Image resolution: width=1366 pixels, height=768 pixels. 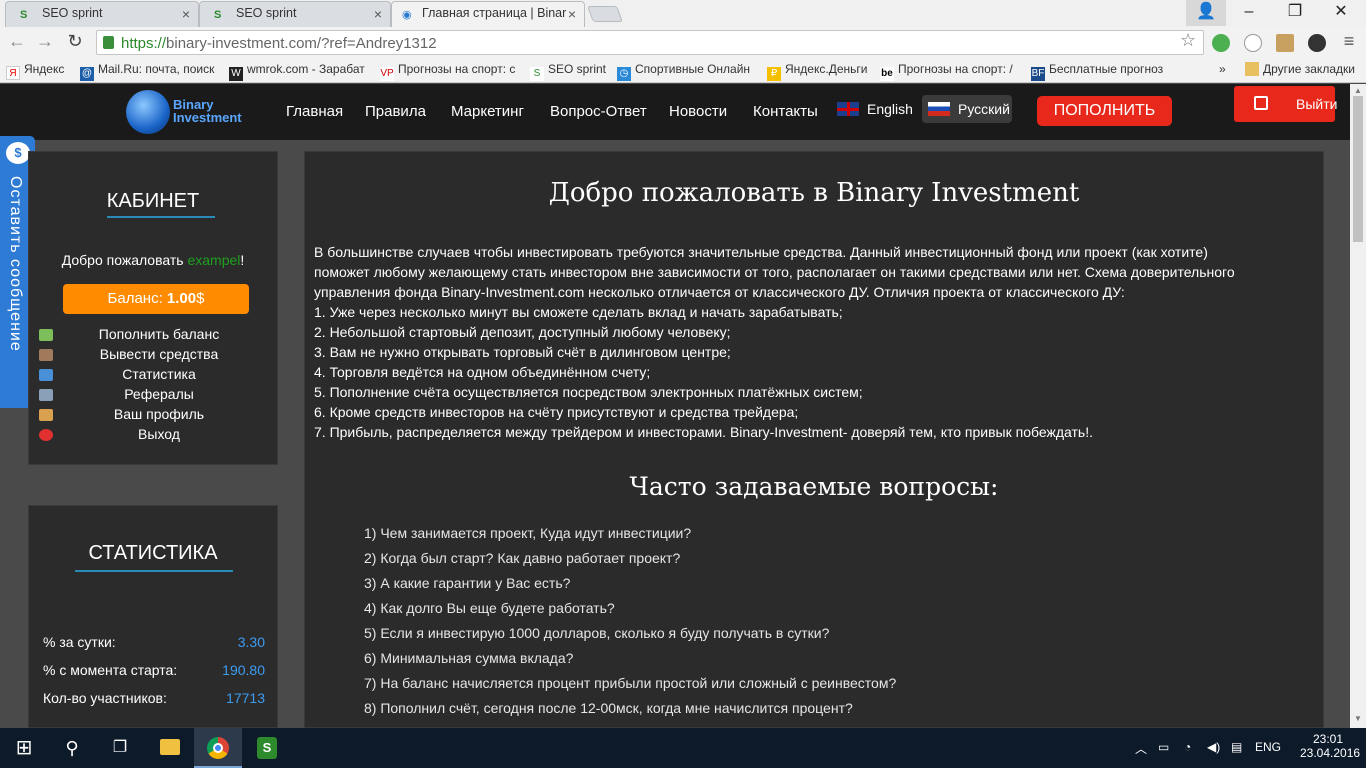 What do you see at coordinates (153, 201) in the screenshot?
I see `cabinet-title: КАБИНЕТ` at bounding box center [153, 201].